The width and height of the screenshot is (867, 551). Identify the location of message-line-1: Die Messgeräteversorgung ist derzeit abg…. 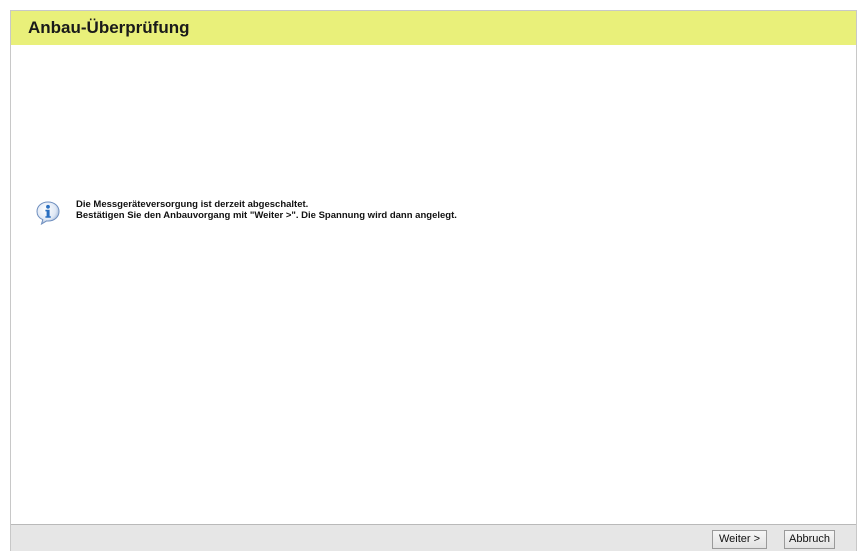
(192, 204).